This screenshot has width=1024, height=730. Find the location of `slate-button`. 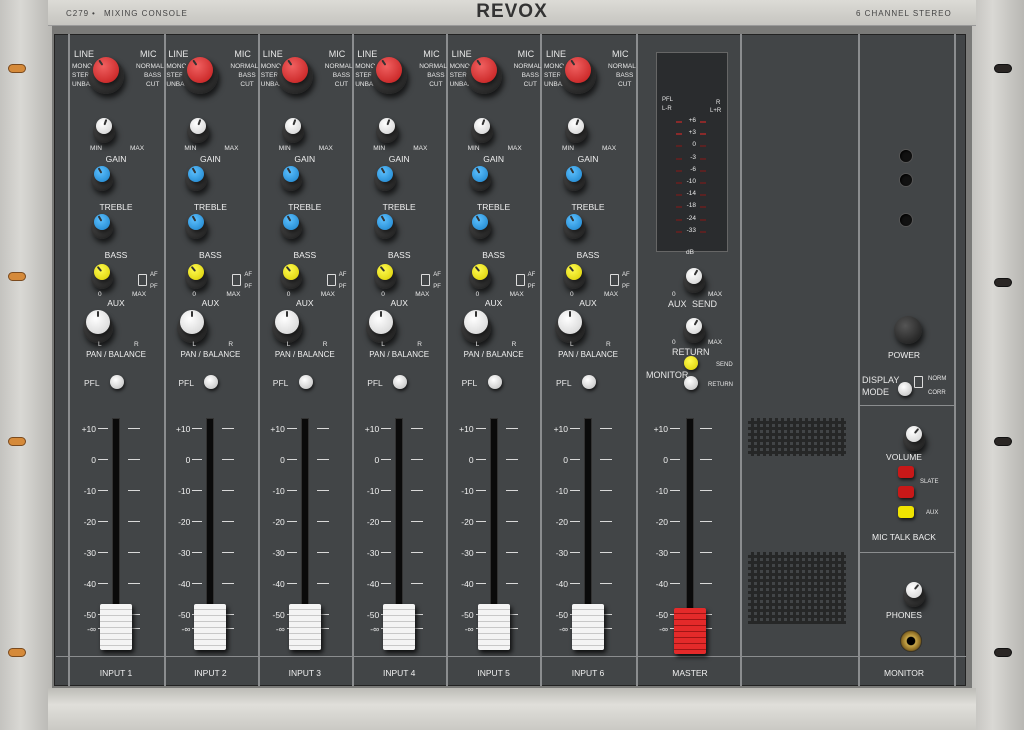

slate-button is located at coordinates (906, 492).